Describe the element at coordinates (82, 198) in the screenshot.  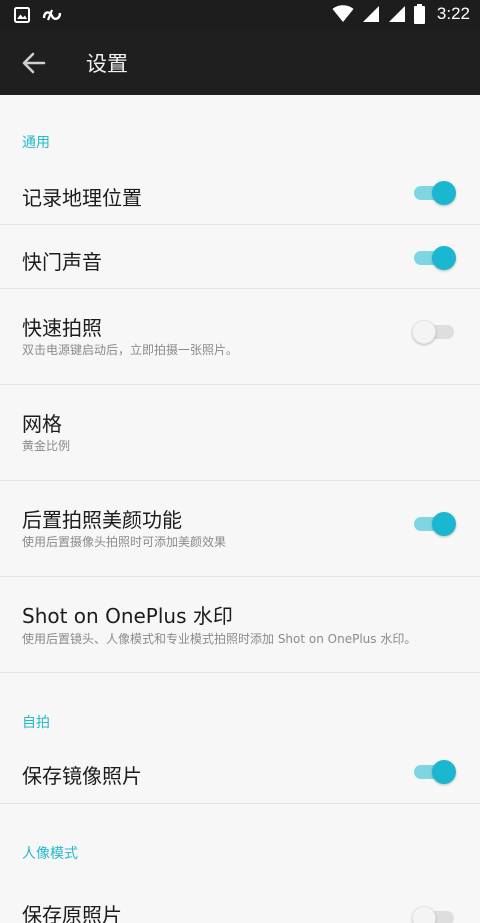
I see `setting-label: 记录地理位置` at that location.